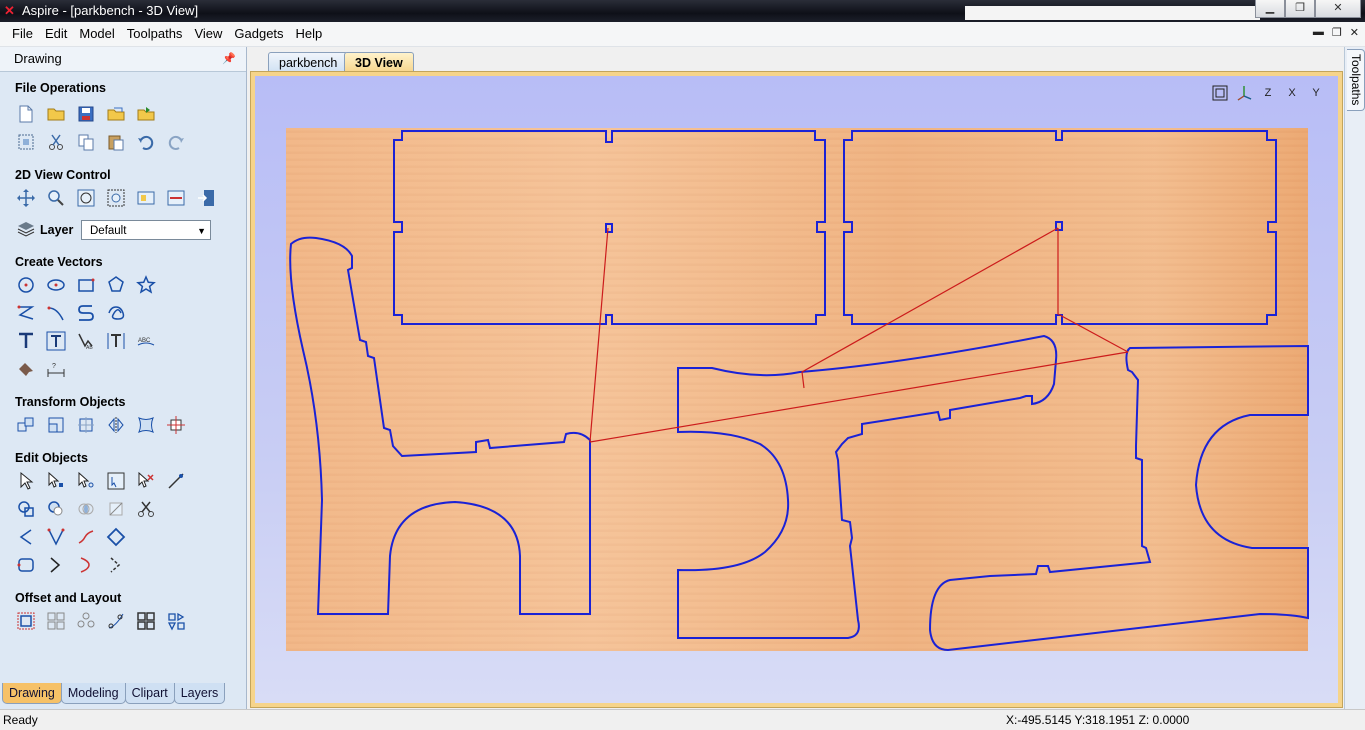 The image size is (1365, 730). What do you see at coordinates (68, 598) in the screenshot?
I see `section-offset-layout: Offset and Layout` at bounding box center [68, 598].